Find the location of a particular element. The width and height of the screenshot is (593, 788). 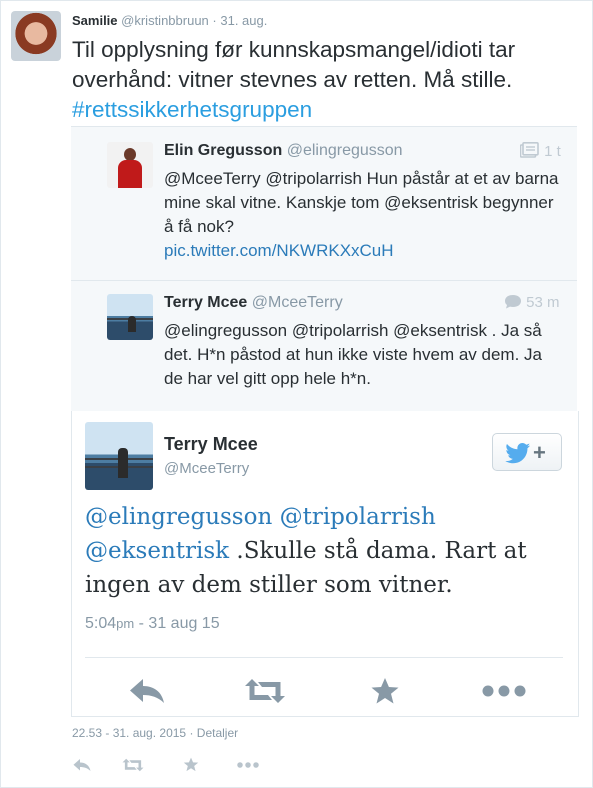

nested-2-meta: 53 m is located at coordinates (532, 302).